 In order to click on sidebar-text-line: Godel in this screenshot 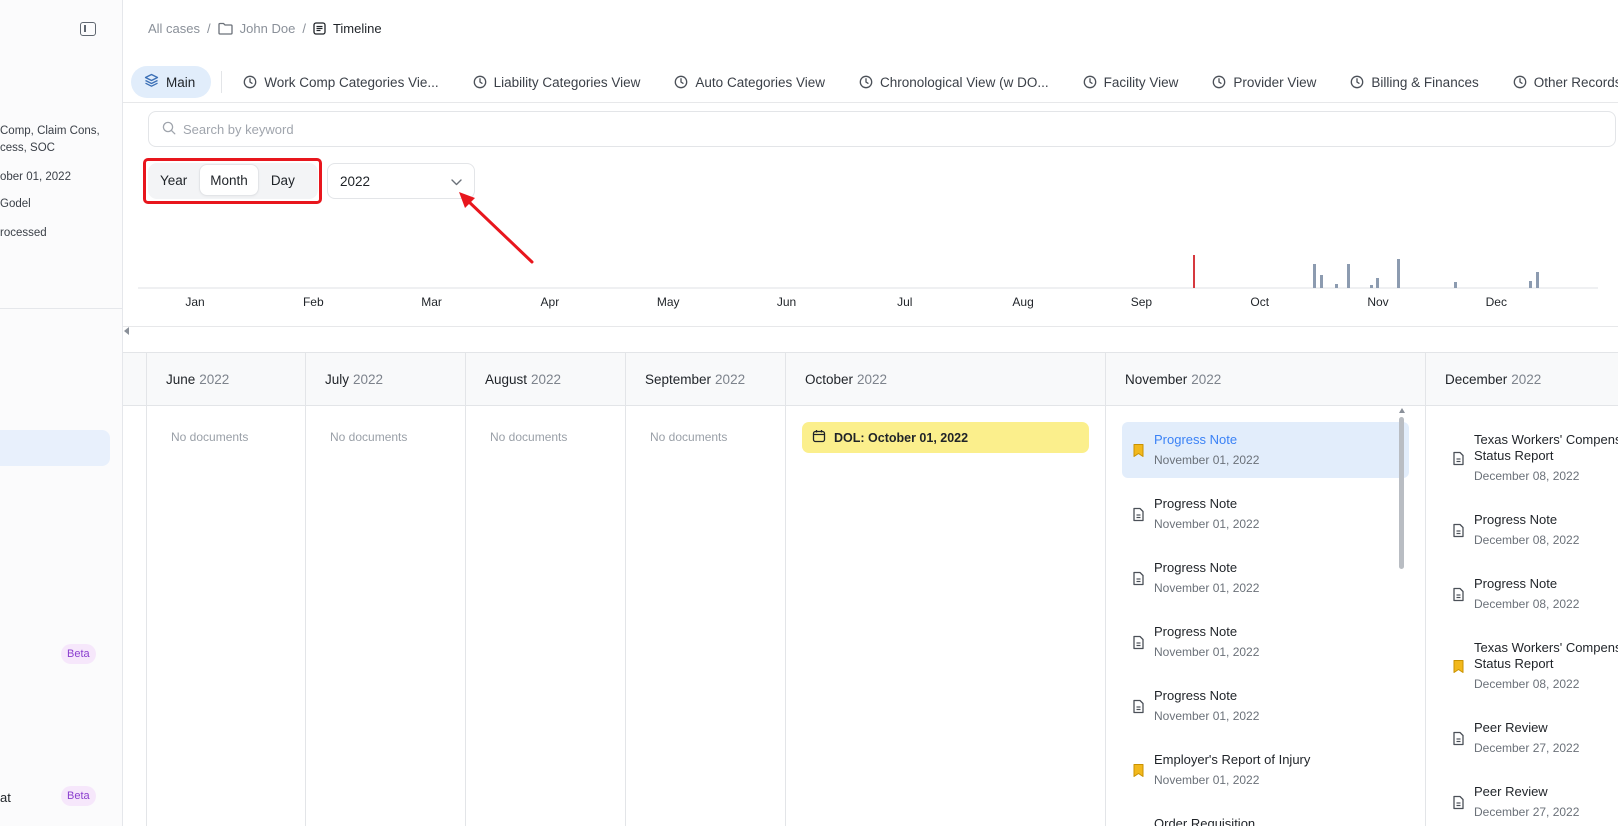, I will do `click(15, 204)`.